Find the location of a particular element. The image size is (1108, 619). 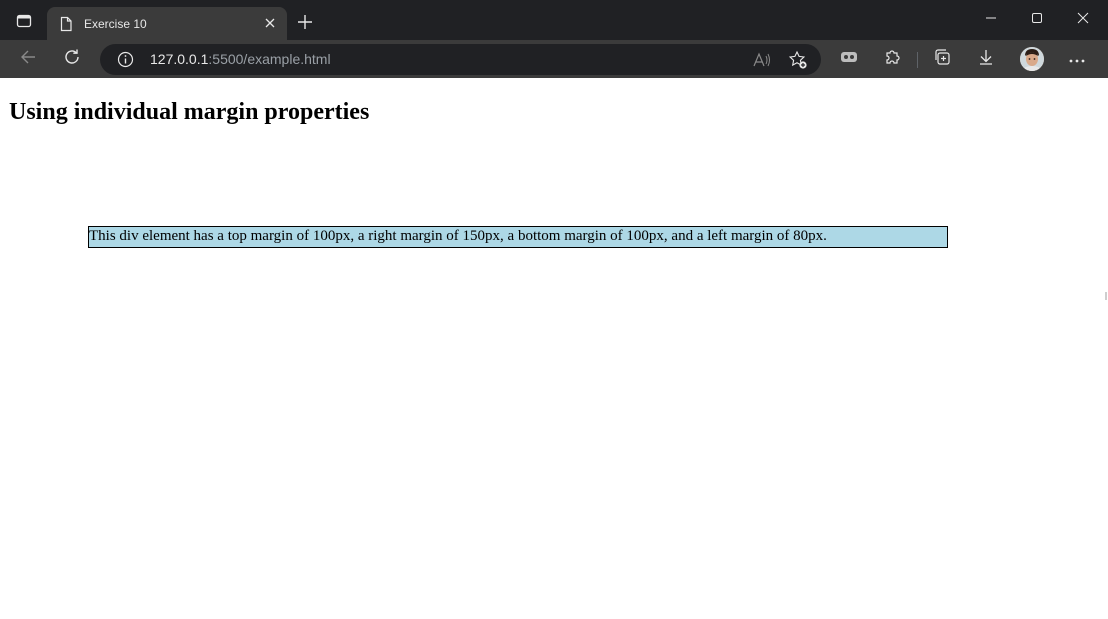

tab-actions-icon is located at coordinates (24, 23).